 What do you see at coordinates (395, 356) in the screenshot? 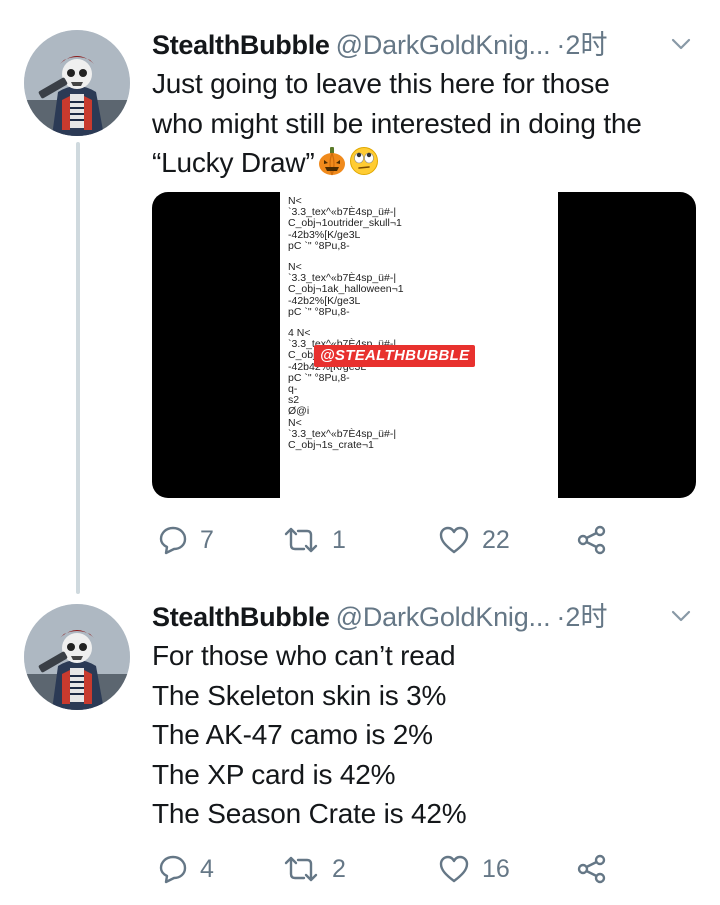
I see `watermark-label: @STEALTHBUBBLE` at bounding box center [395, 356].